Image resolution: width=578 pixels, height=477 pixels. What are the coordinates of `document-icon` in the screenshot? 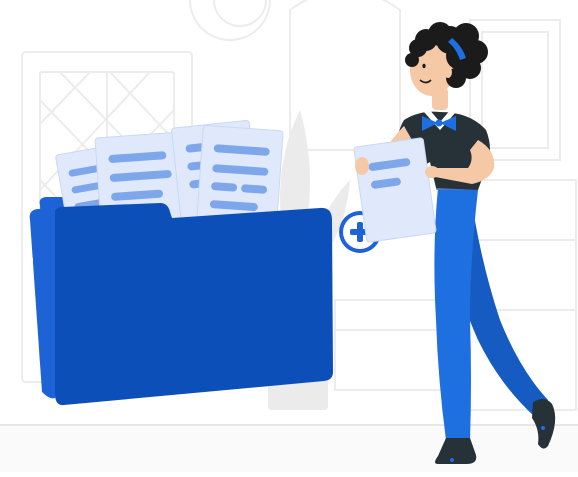 It's located at (395, 190).